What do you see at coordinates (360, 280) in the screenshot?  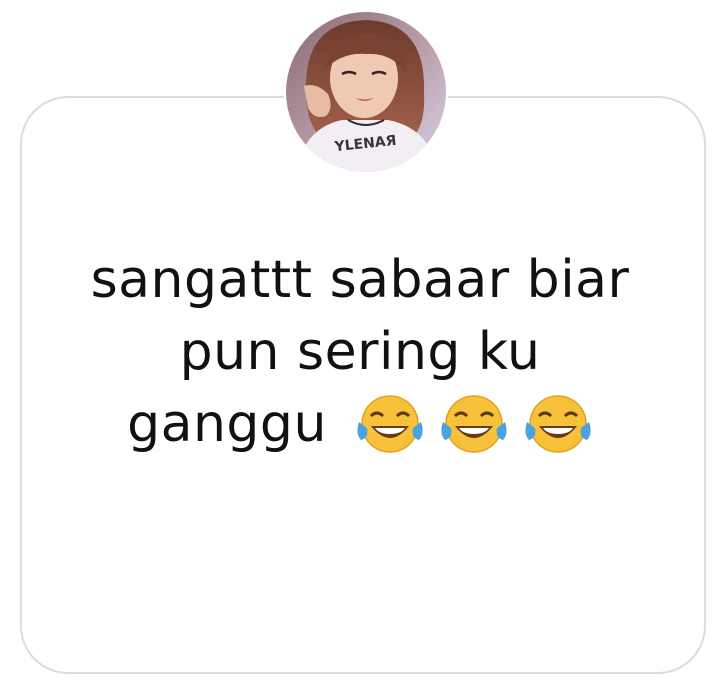 I see `message-line-1: sangattt sabaar biar` at bounding box center [360, 280].